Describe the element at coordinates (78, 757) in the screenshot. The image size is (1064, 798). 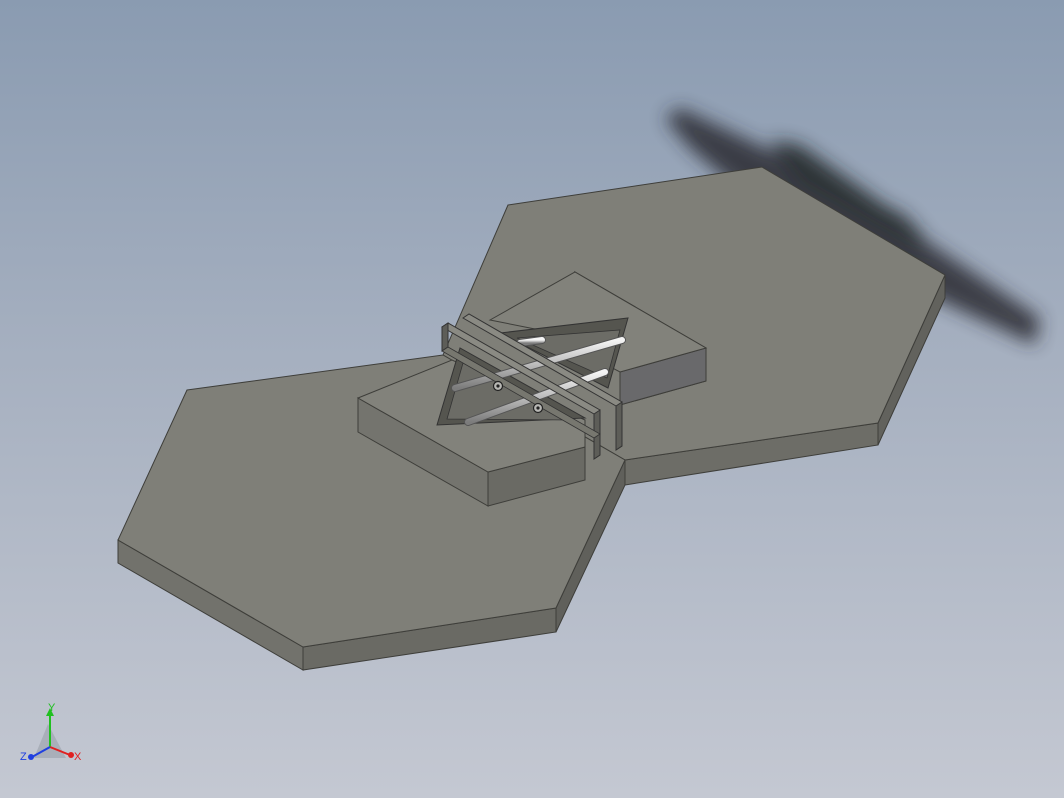
I see `x-axis-label: X` at that location.